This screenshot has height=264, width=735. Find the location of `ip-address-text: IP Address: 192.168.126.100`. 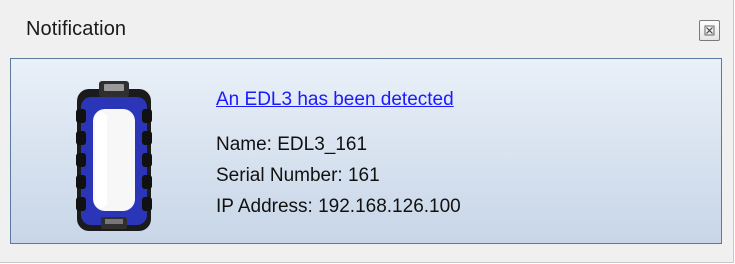

ip-address-text: IP Address: 192.168.126.100 is located at coordinates (338, 206).